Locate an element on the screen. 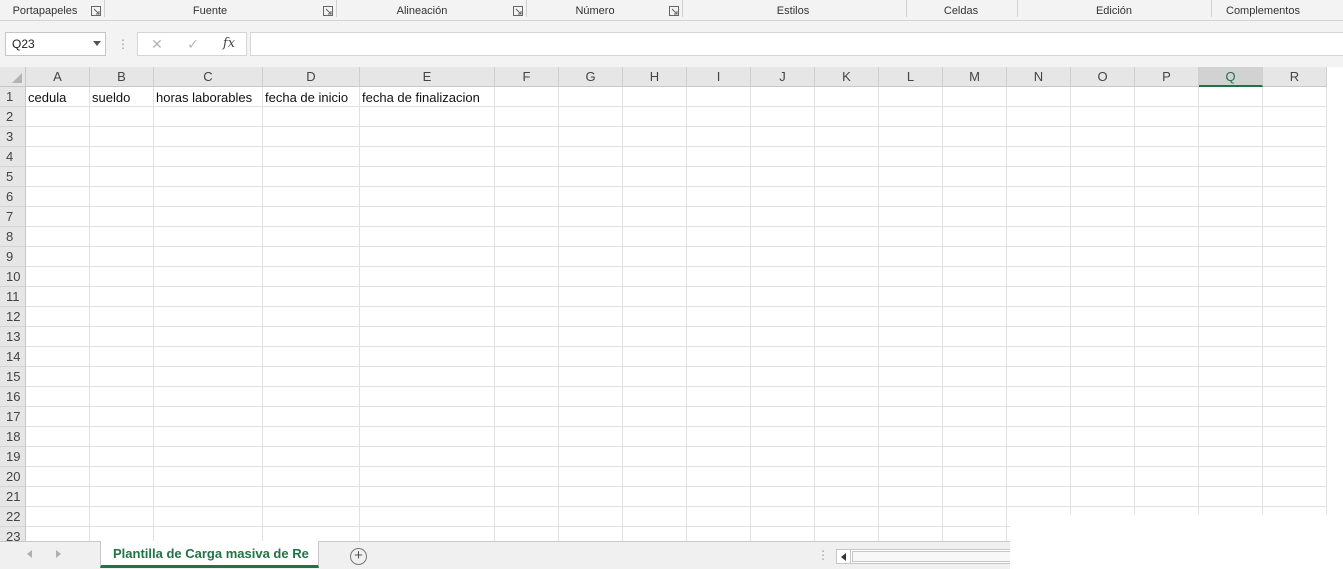 The width and height of the screenshot is (1343, 569). tabs-splitter-icon: ⋮ is located at coordinates (823, 555).